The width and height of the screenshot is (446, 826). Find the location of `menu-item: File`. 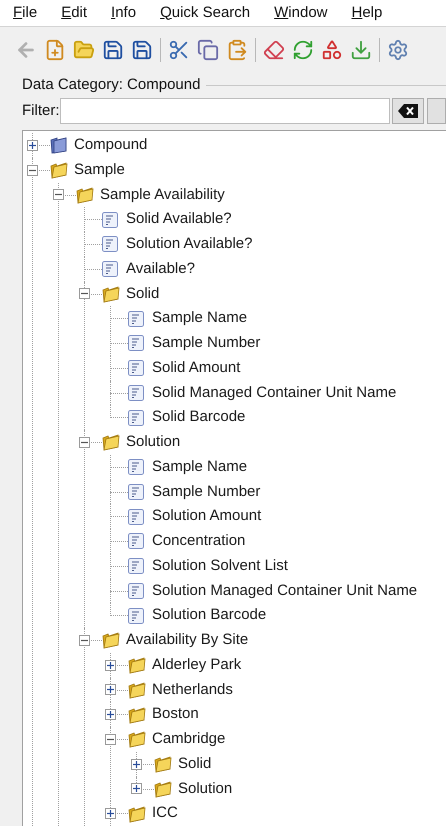

menu-item: File is located at coordinates (25, 13).